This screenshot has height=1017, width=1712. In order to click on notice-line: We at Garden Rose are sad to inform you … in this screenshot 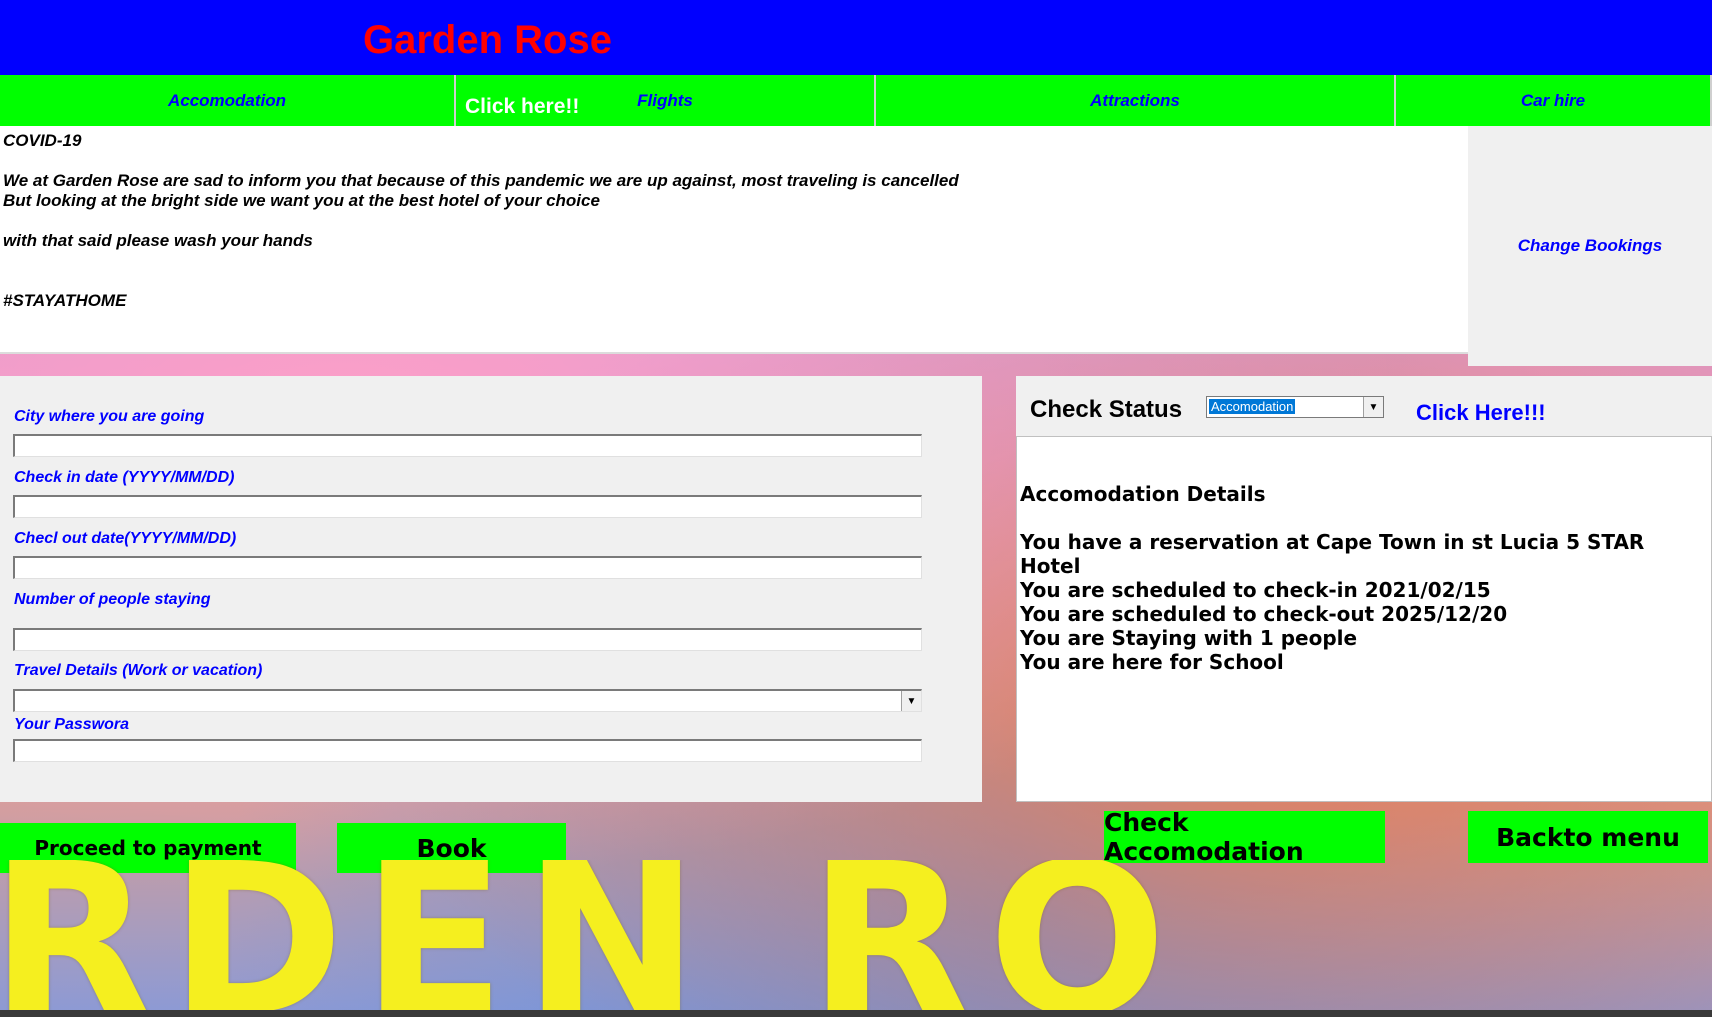, I will do `click(481, 180)`.